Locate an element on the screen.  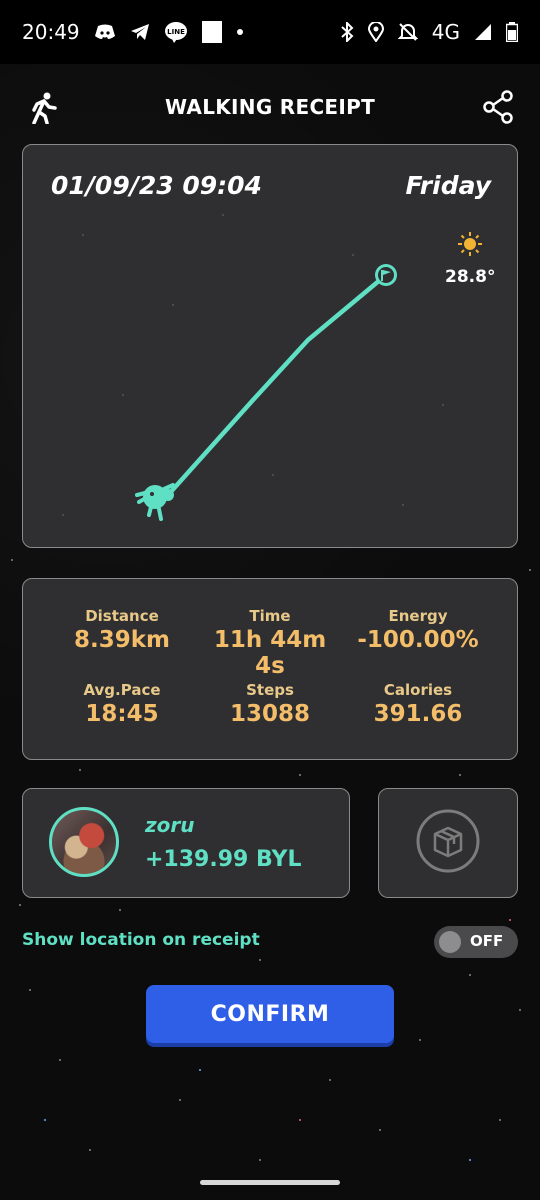
stat-label: Distance is located at coordinates (122, 616).